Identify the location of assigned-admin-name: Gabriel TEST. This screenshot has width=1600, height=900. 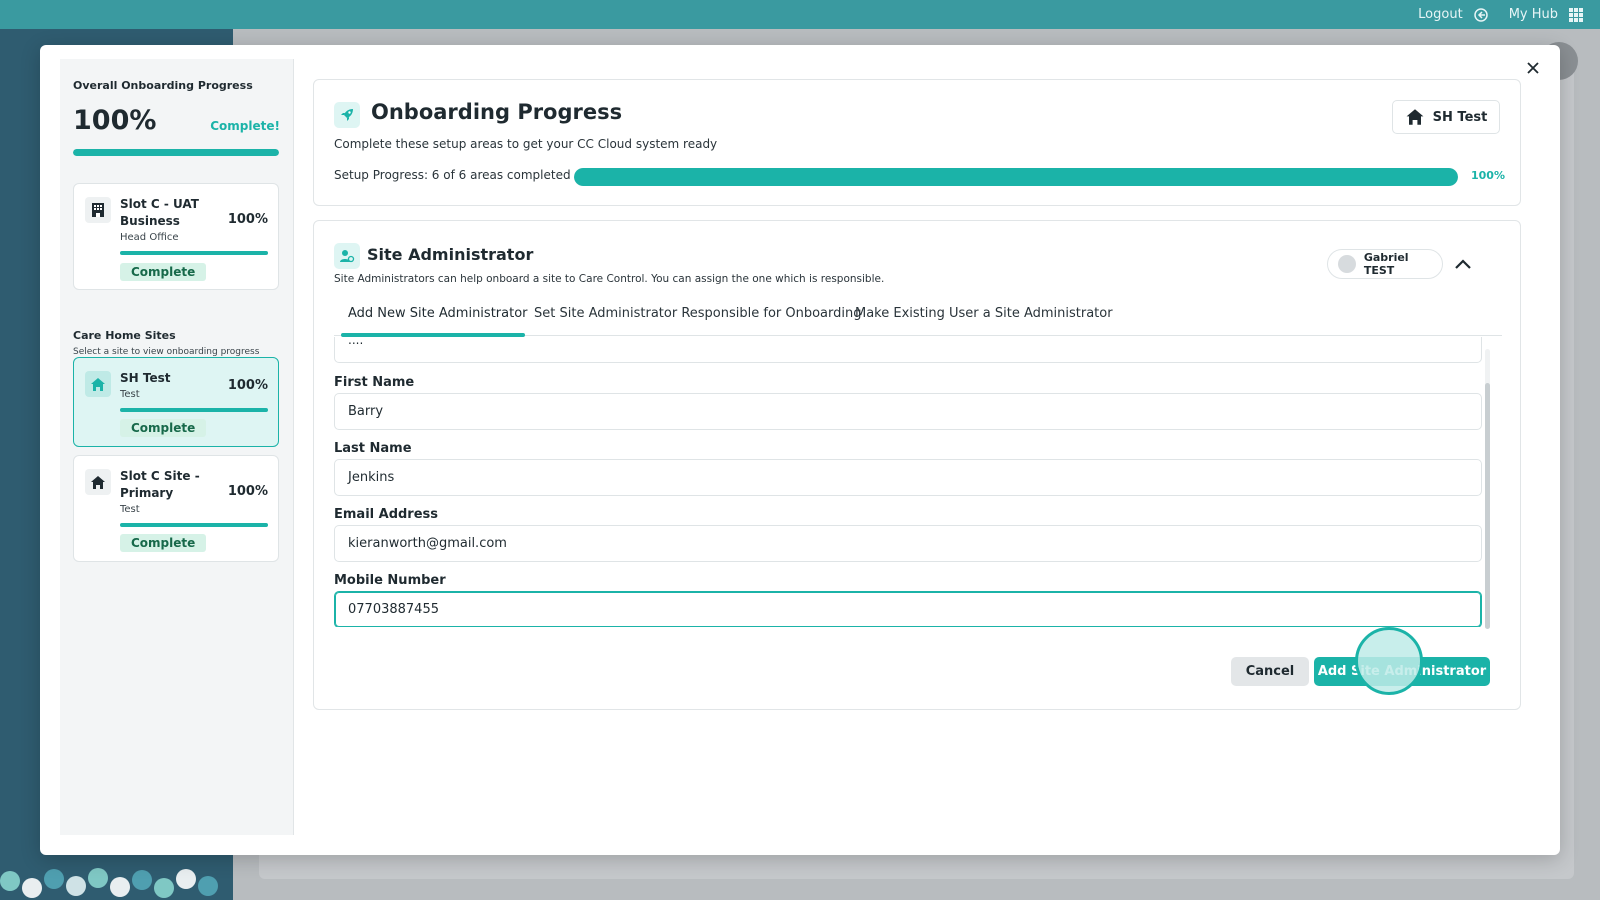
(1386, 264).